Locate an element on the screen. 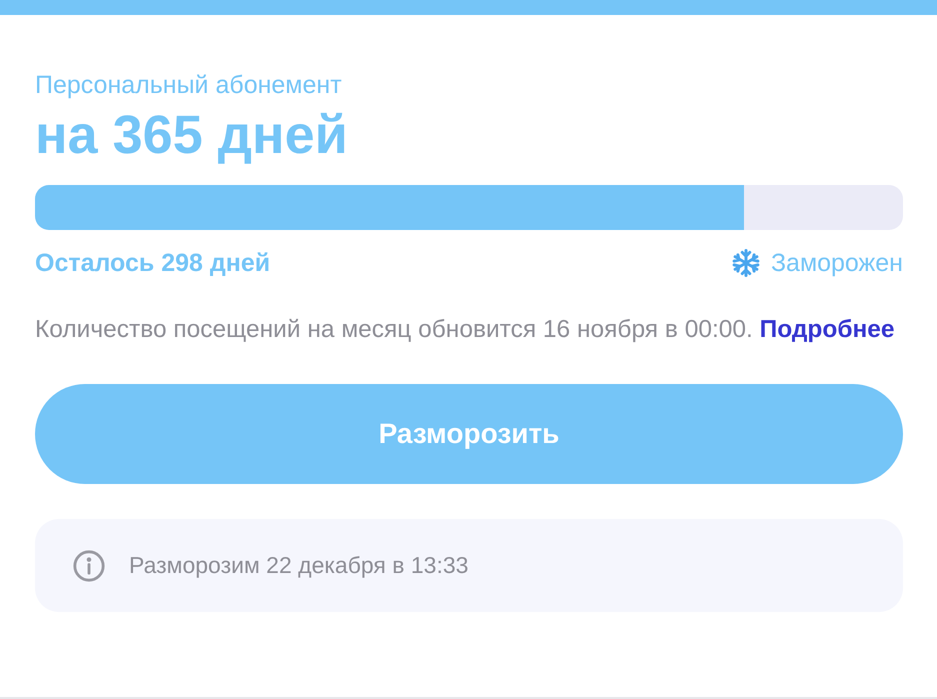 The width and height of the screenshot is (937, 699). days-remaining: Осталось 298 дней is located at coordinates (152, 263).